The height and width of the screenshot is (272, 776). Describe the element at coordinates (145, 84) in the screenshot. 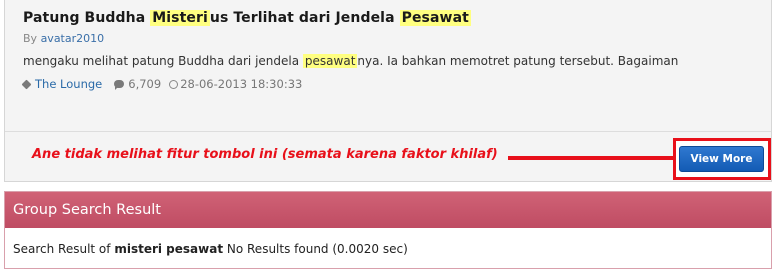

I see `reply-count: 6,709` at that location.